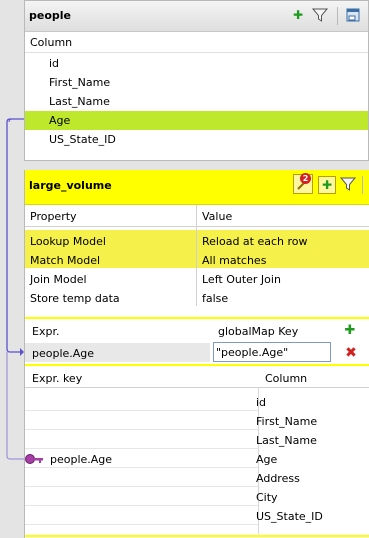 This screenshot has height=538, width=369. What do you see at coordinates (82, 139) in the screenshot?
I see `column-name: US_State_ID` at bounding box center [82, 139].